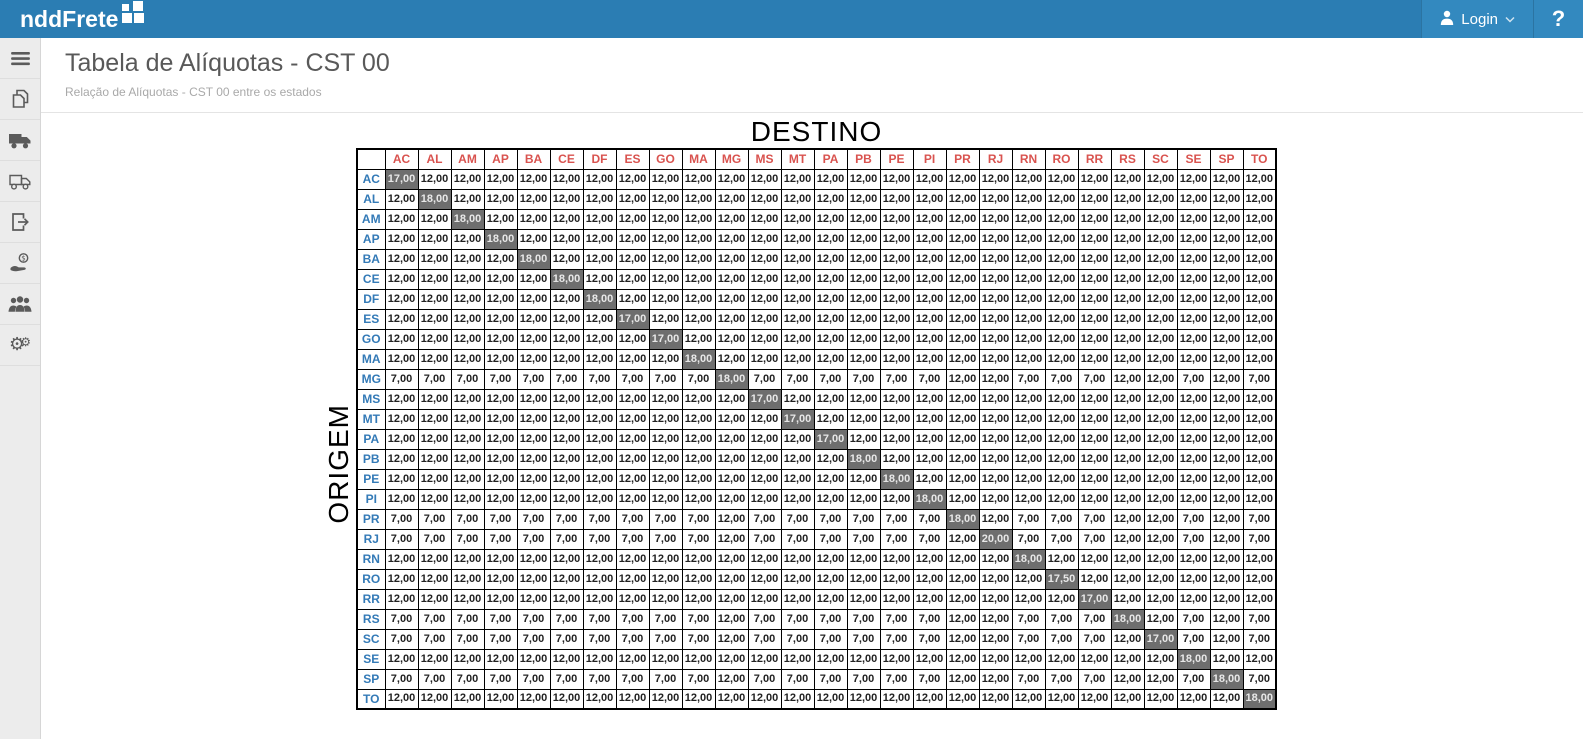 This screenshot has height=739, width=1583. Describe the element at coordinates (20, 99) in the screenshot. I see `sidebar-item-documents` at that location.